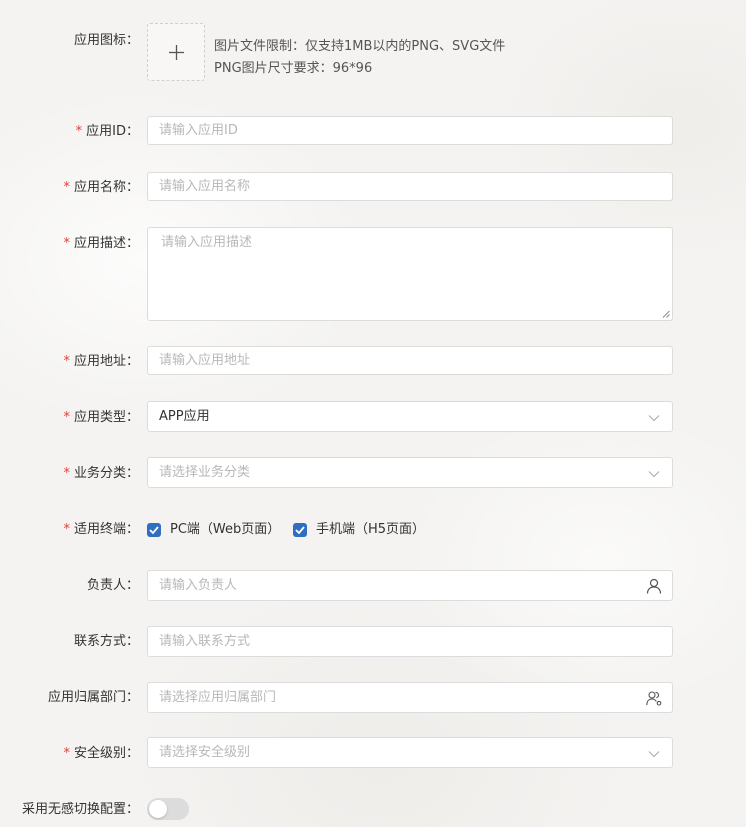  Describe the element at coordinates (101, 361) in the screenshot. I see `app-url-label: * 应用地址：` at that location.